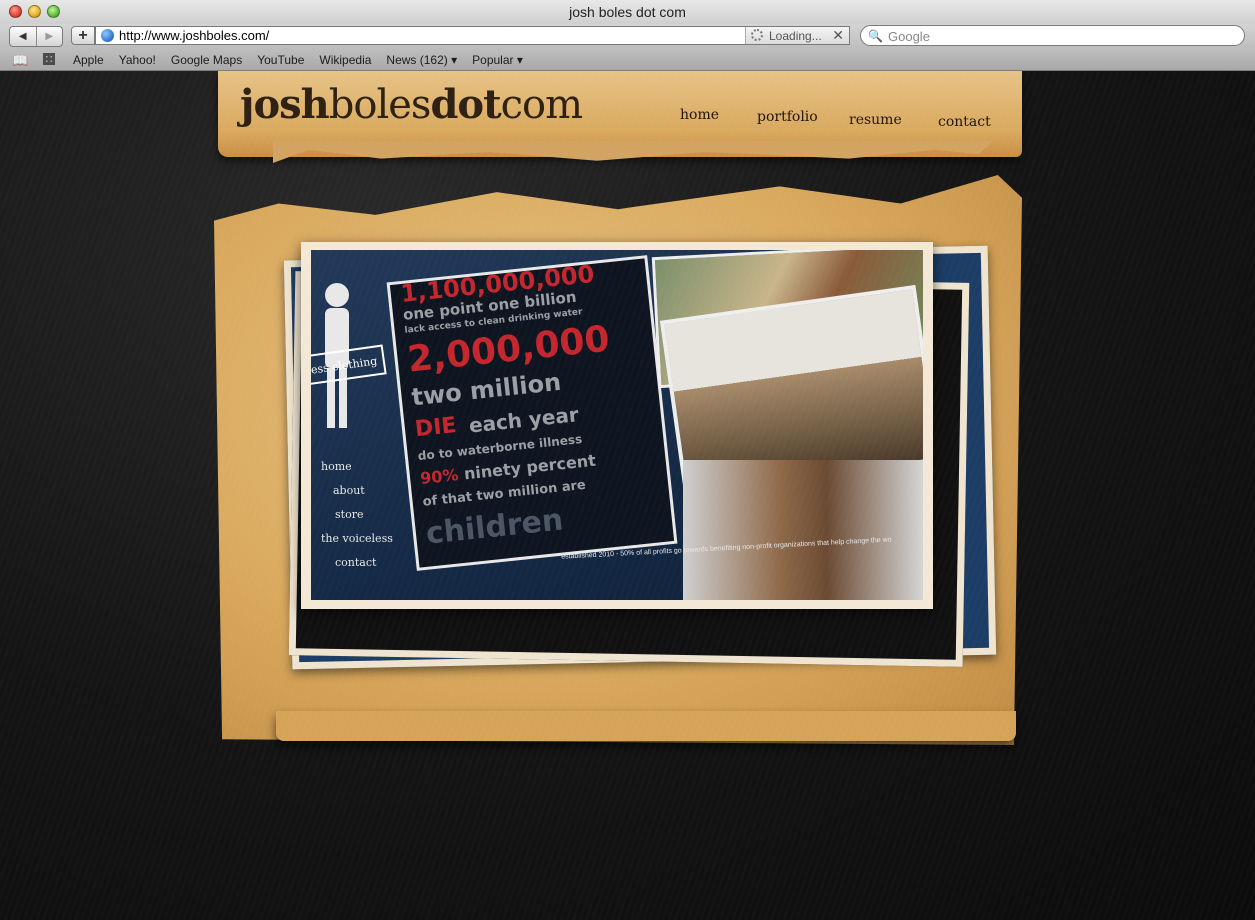  Describe the element at coordinates (421, 60) in the screenshot. I see `bookmark-news: News (162) ▾` at that location.